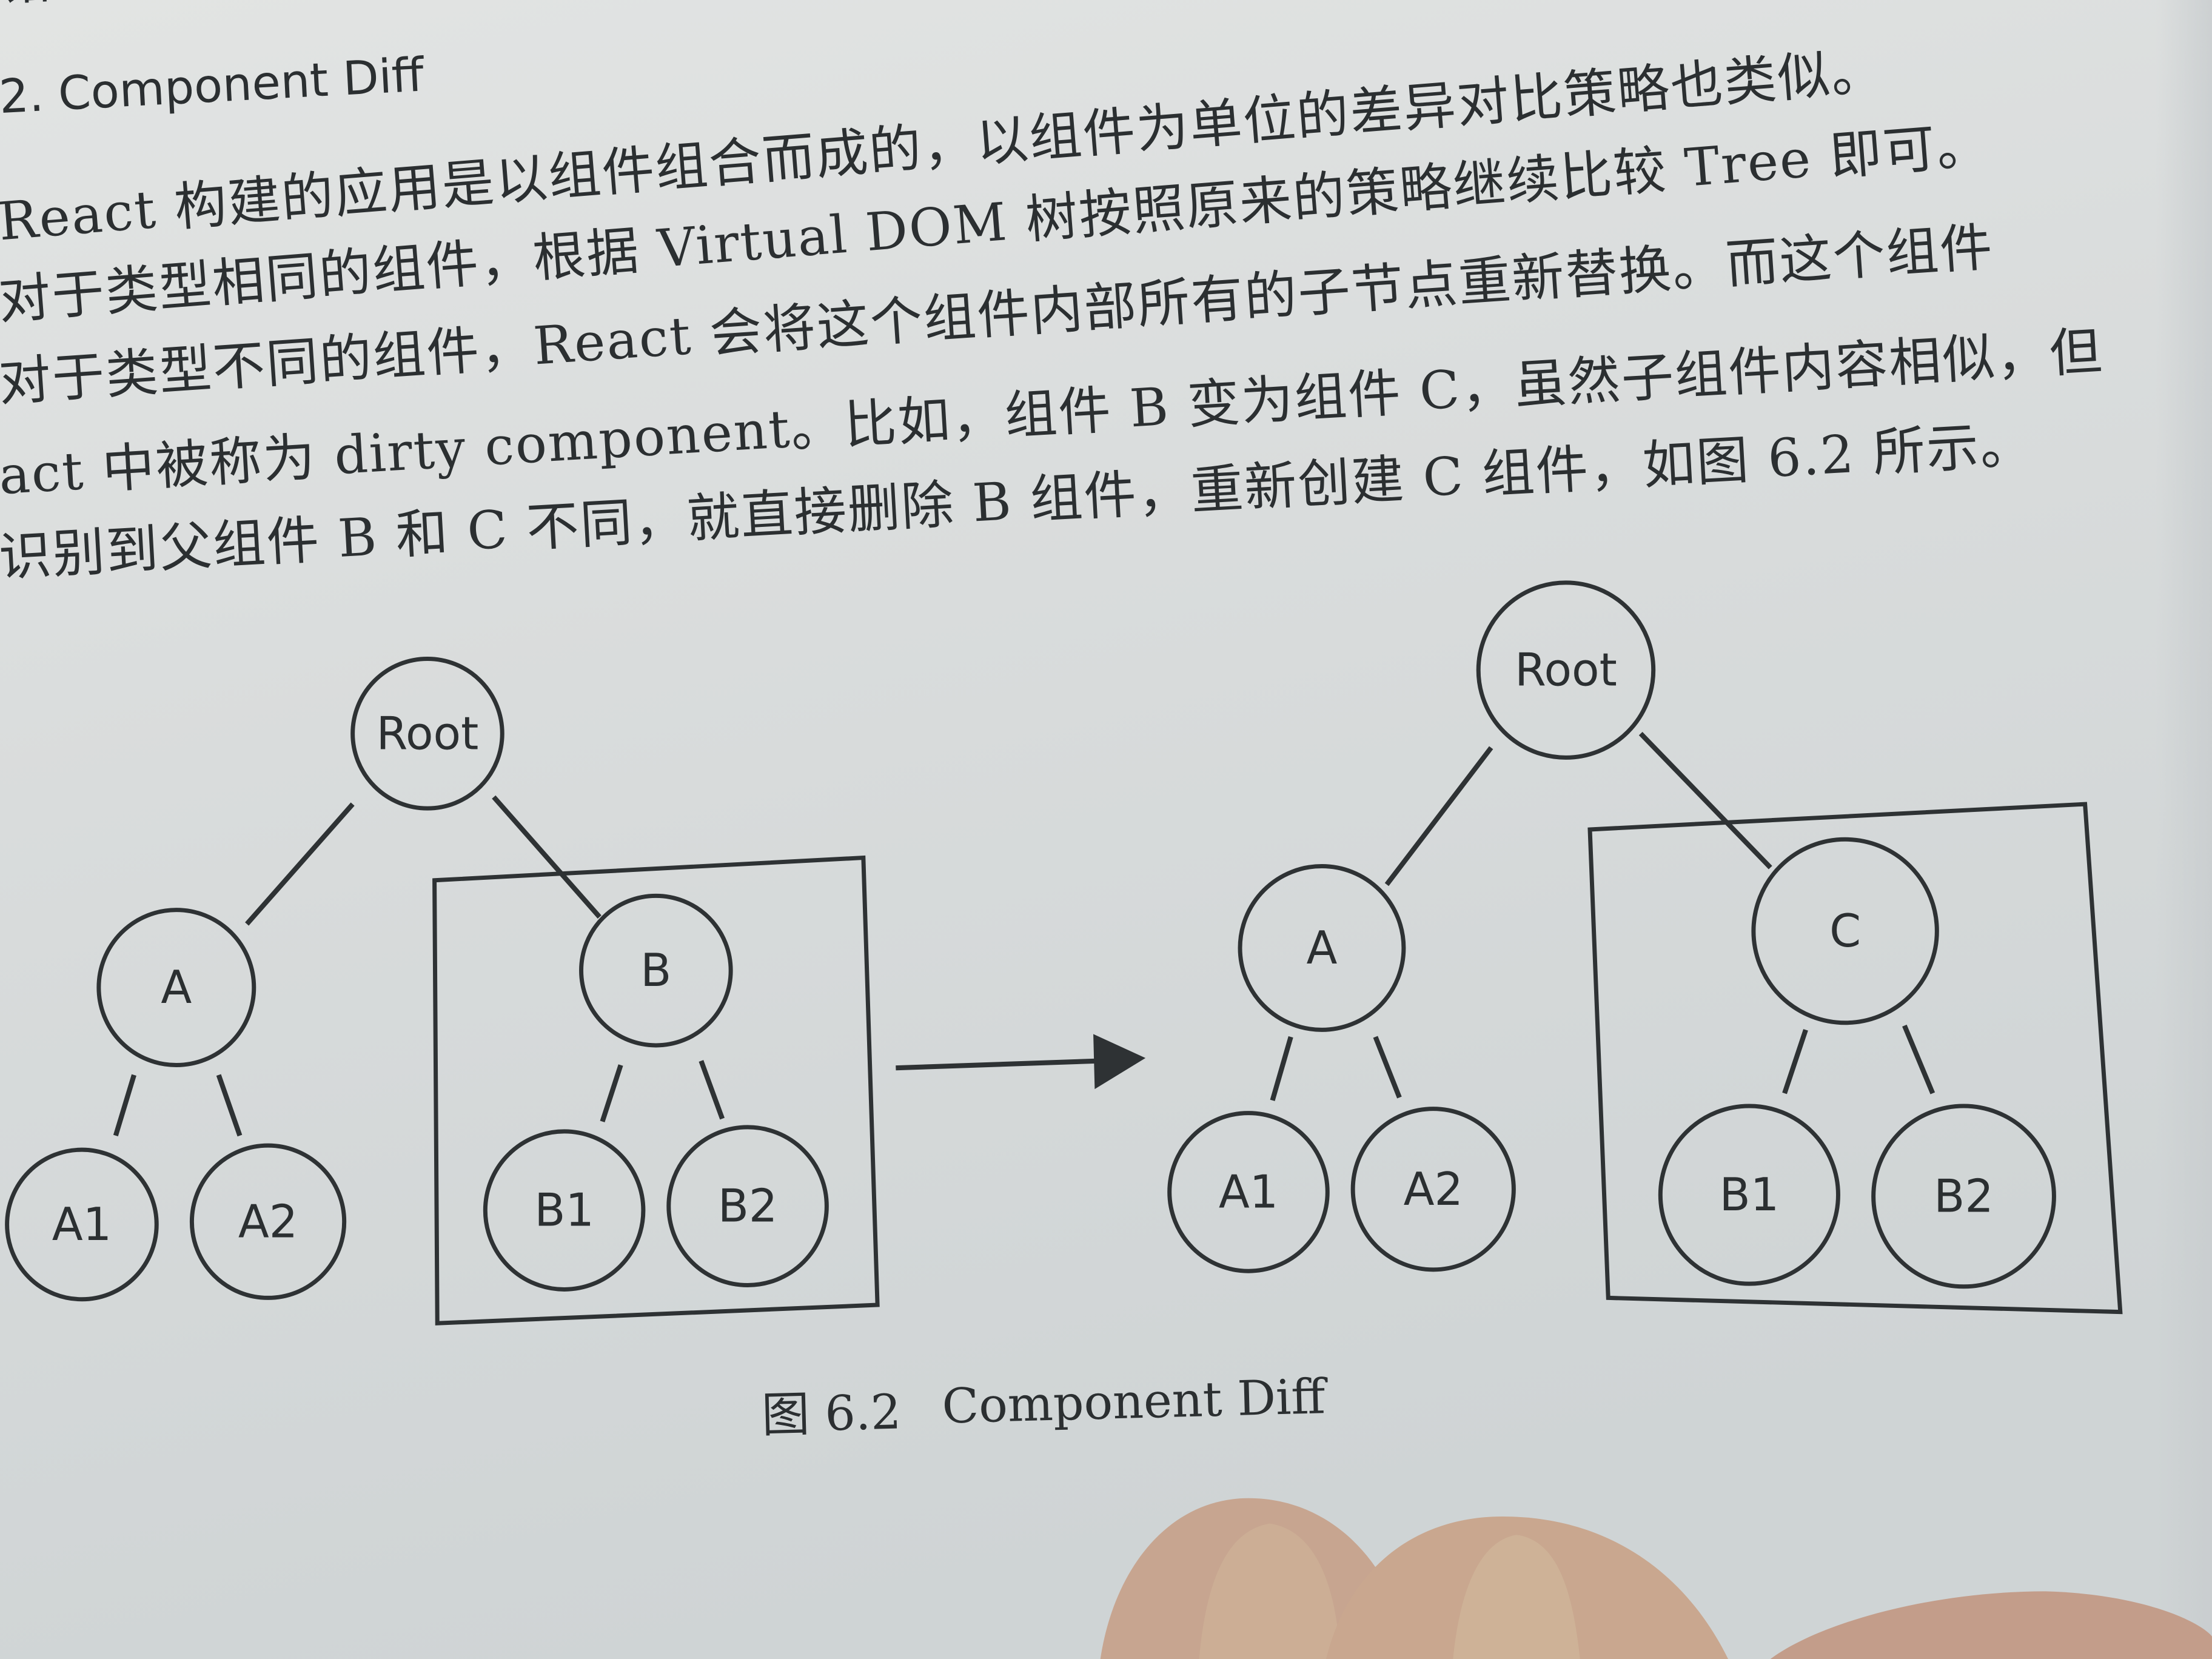  What do you see at coordinates (1845, 931) in the screenshot?
I see `svg-text: C` at bounding box center [1845, 931].